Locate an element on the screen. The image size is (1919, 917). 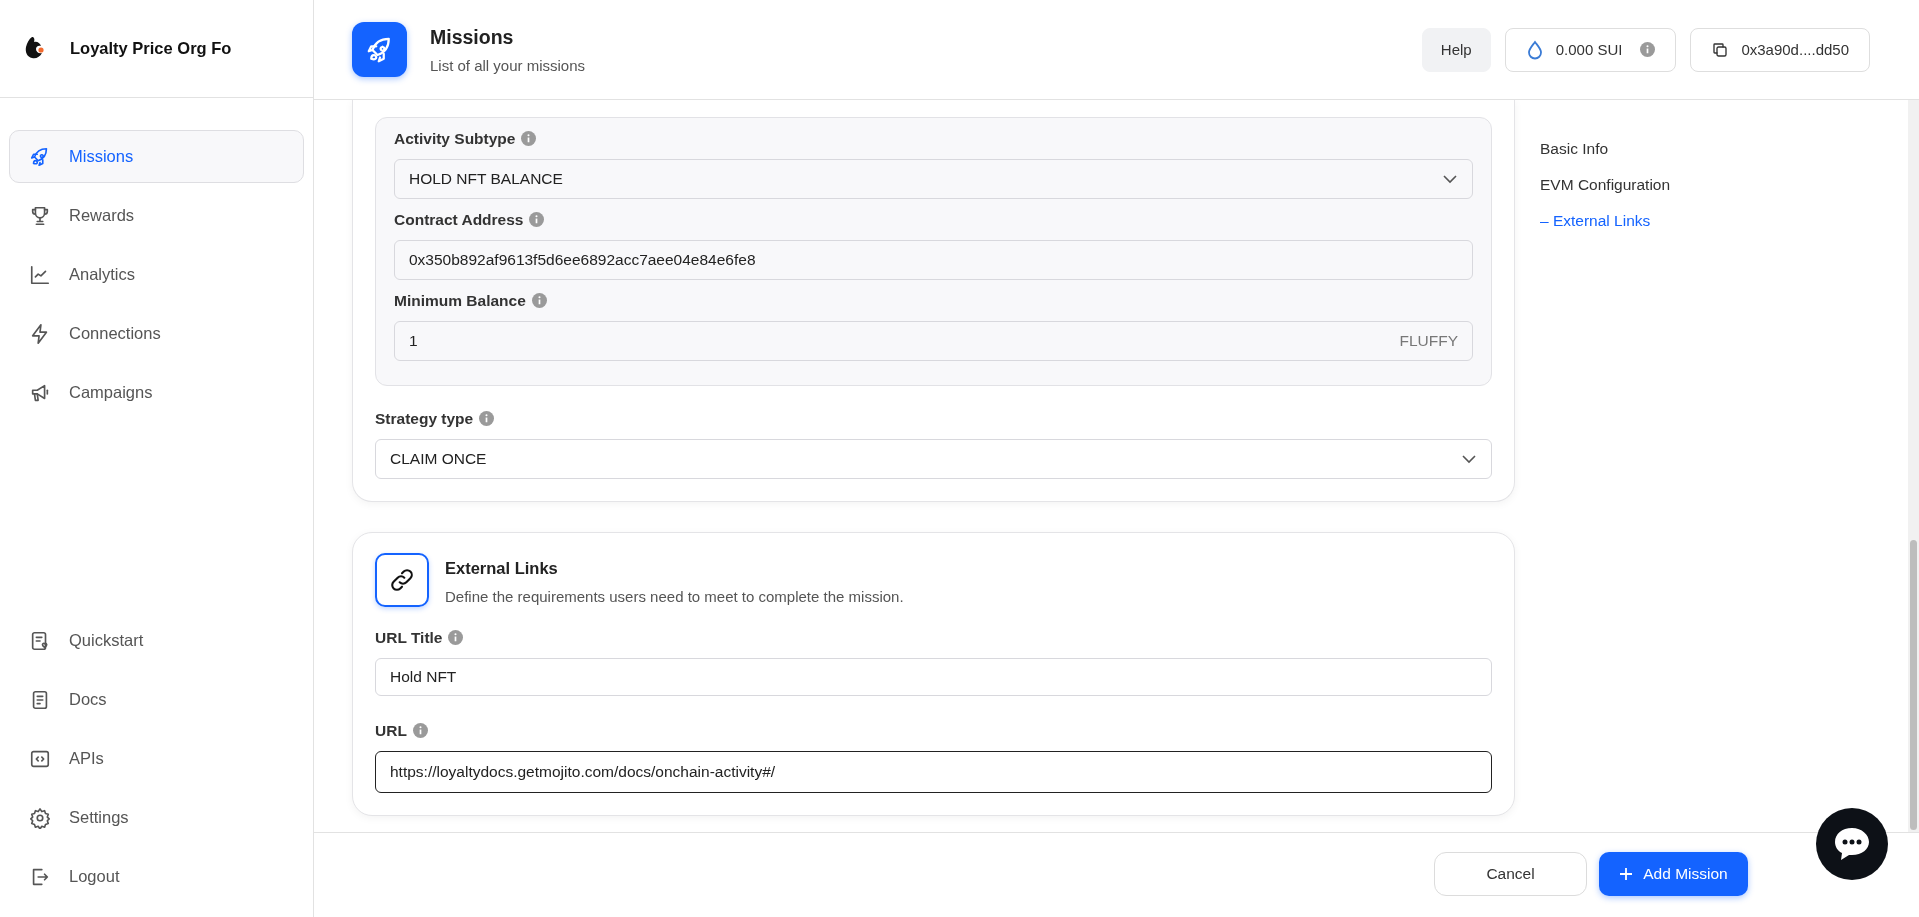
copy-icon is located at coordinates (1720, 49).